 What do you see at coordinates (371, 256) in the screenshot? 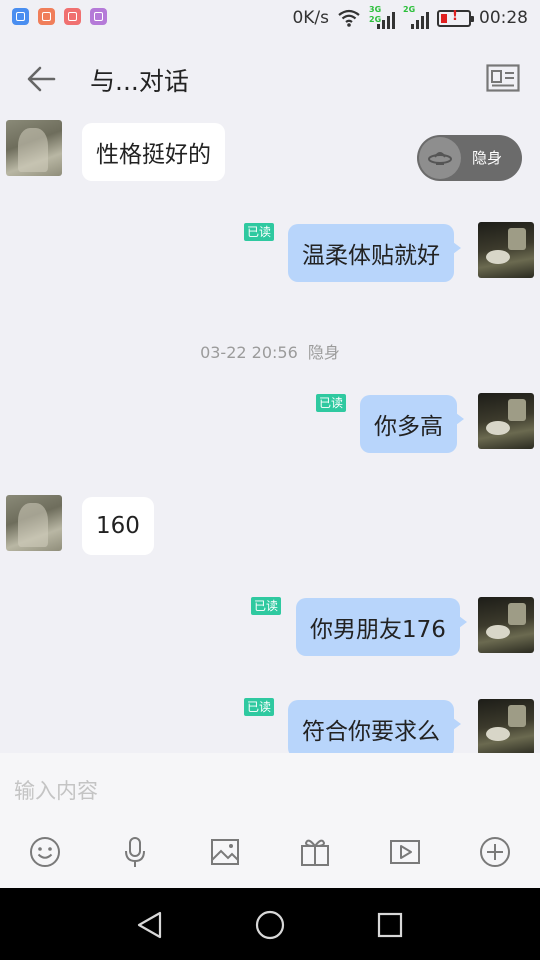
I see `message-text: 温柔体贴就好` at bounding box center [371, 256].